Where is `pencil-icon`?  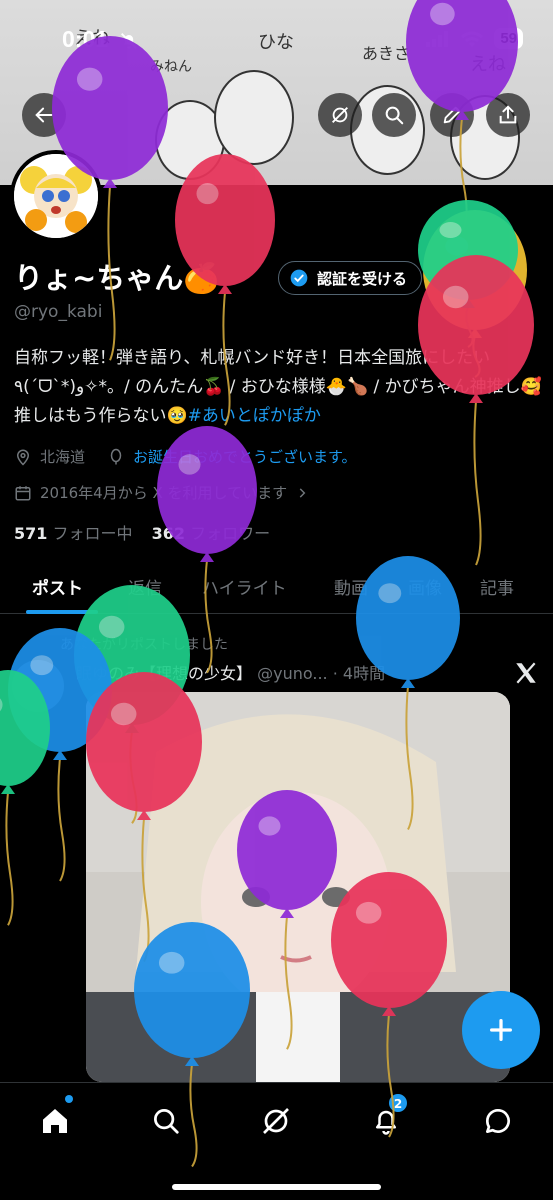 pencil-icon is located at coordinates (452, 115).